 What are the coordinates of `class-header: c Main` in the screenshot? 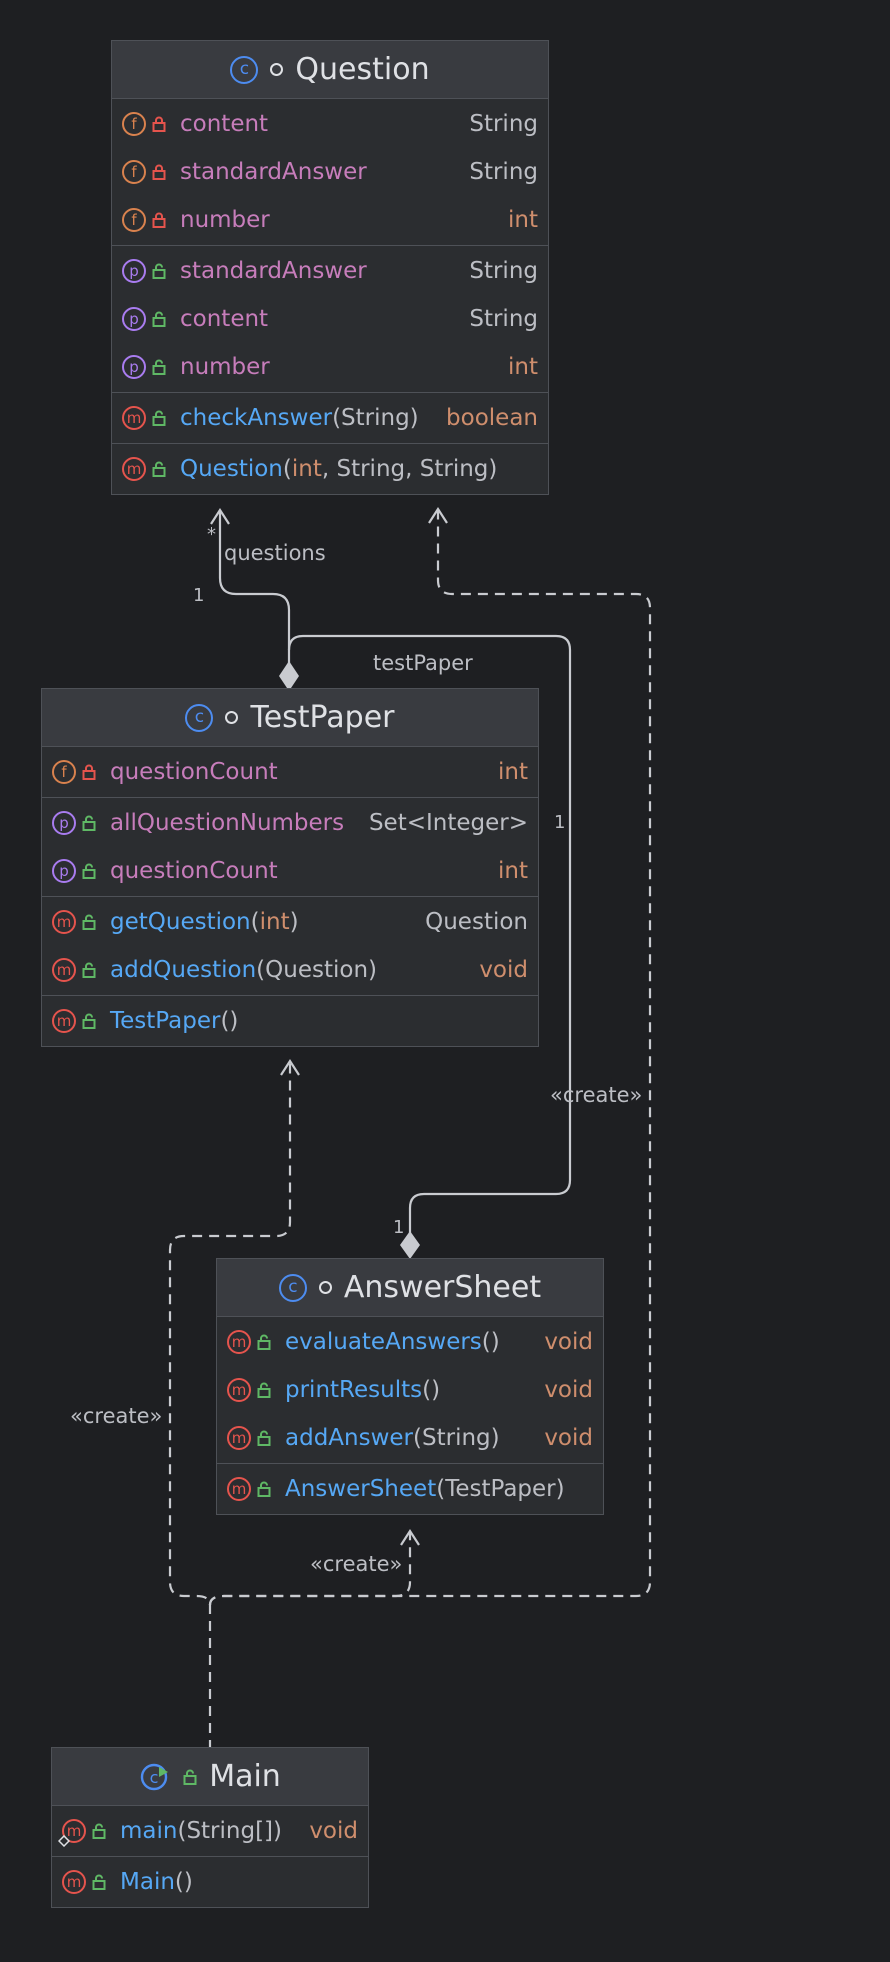 It's located at (210, 1777).